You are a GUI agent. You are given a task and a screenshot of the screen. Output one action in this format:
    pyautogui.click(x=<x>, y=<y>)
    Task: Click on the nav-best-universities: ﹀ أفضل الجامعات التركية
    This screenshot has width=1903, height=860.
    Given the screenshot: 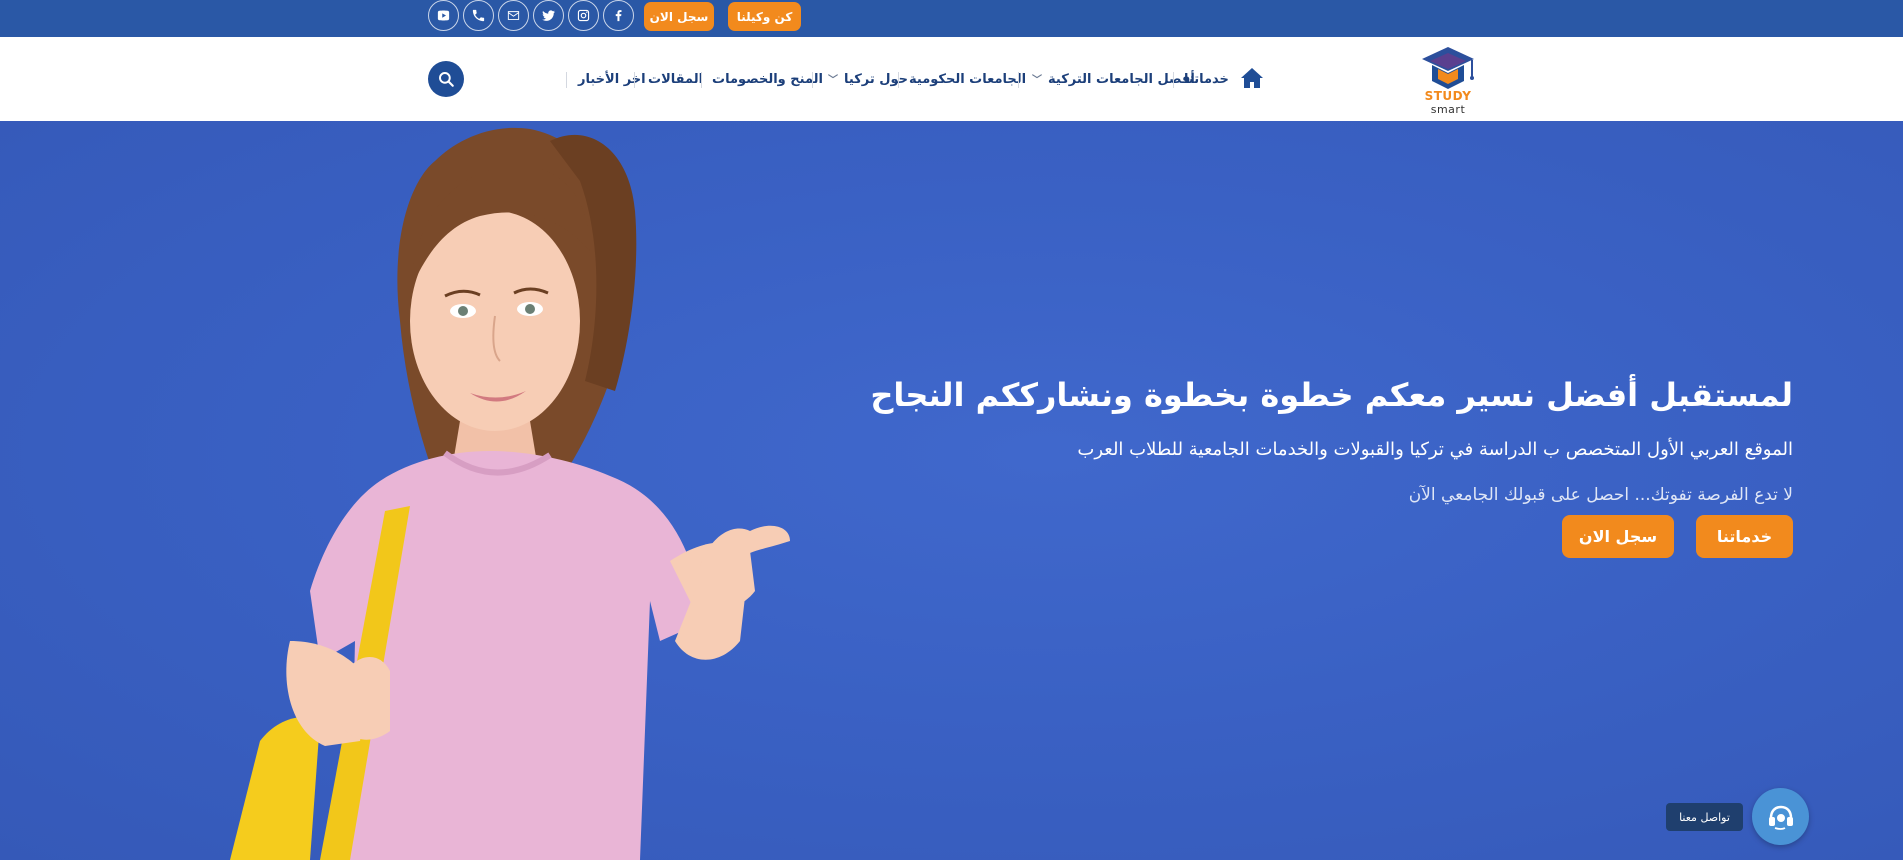 What is the action you would take?
    pyautogui.click(x=1111, y=79)
    